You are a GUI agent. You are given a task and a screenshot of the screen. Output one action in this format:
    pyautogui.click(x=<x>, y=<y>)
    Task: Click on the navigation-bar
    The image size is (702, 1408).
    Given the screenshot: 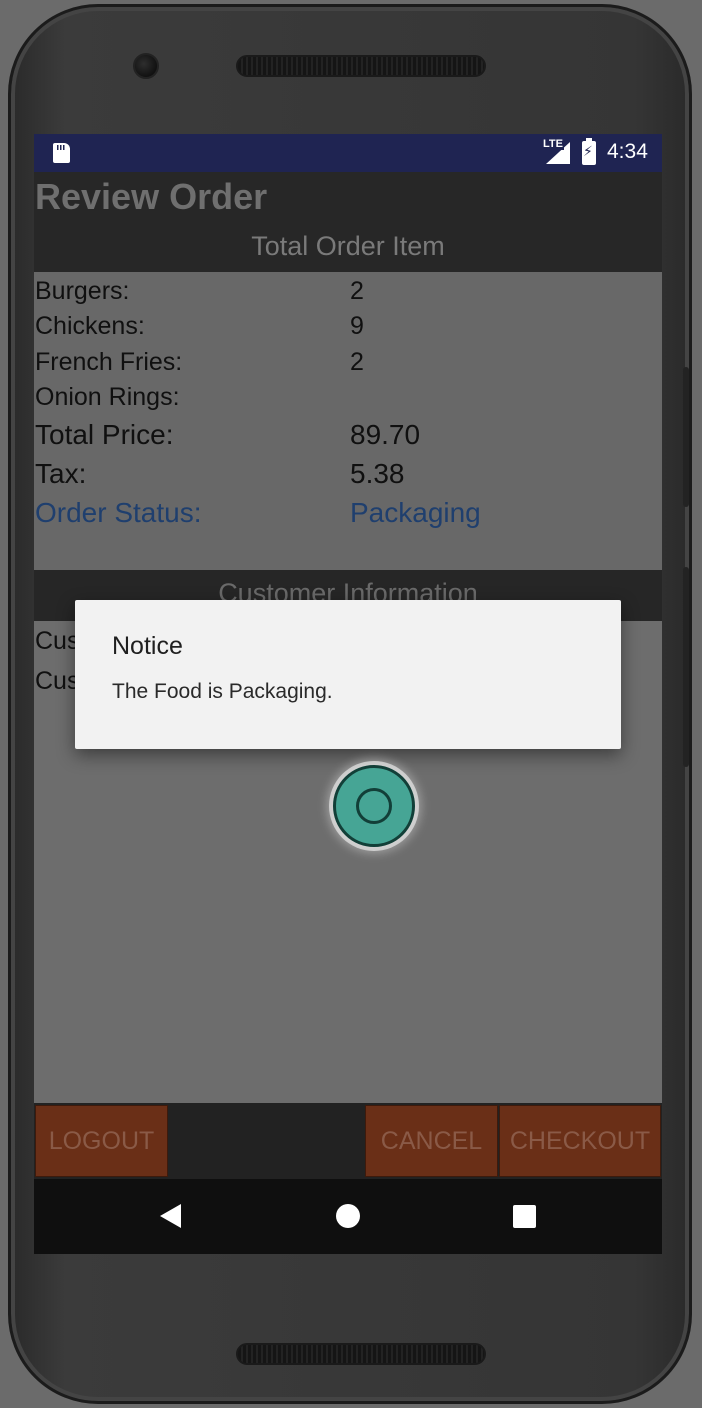 What is the action you would take?
    pyautogui.click(x=348, y=1216)
    